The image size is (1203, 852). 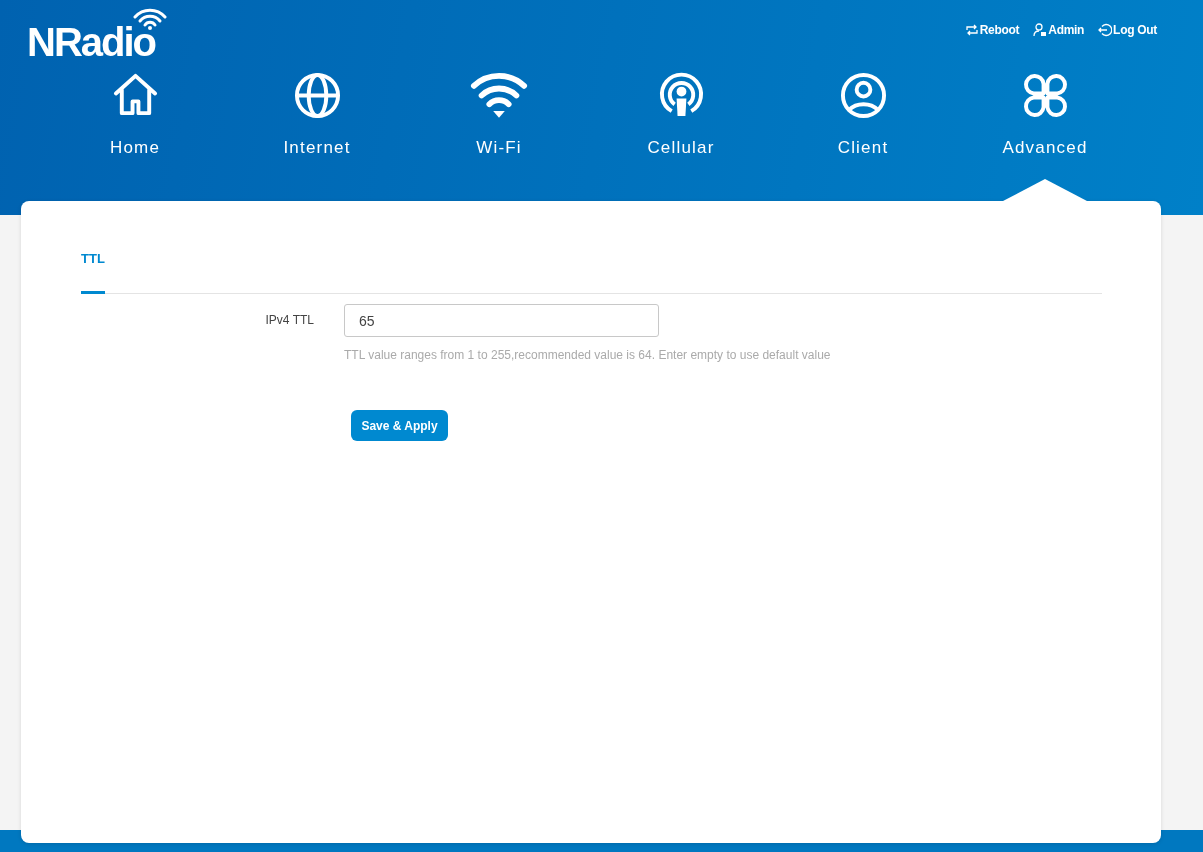 I want to click on ttl-input-field: 65, so click(x=501, y=320).